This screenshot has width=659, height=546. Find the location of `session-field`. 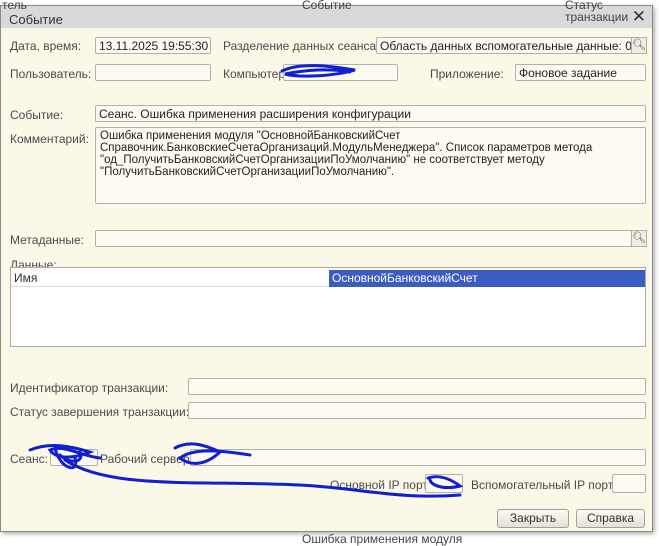

session-field is located at coordinates (74, 457).